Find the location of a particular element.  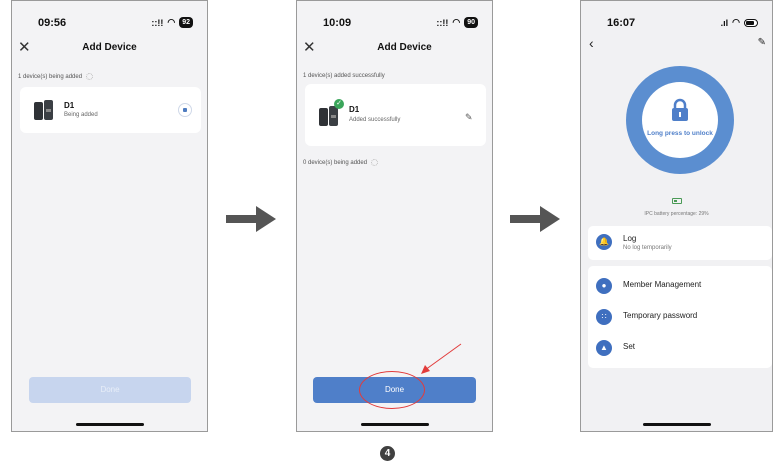

unlock-hint: Long press to unlock is located at coordinates (680, 133).